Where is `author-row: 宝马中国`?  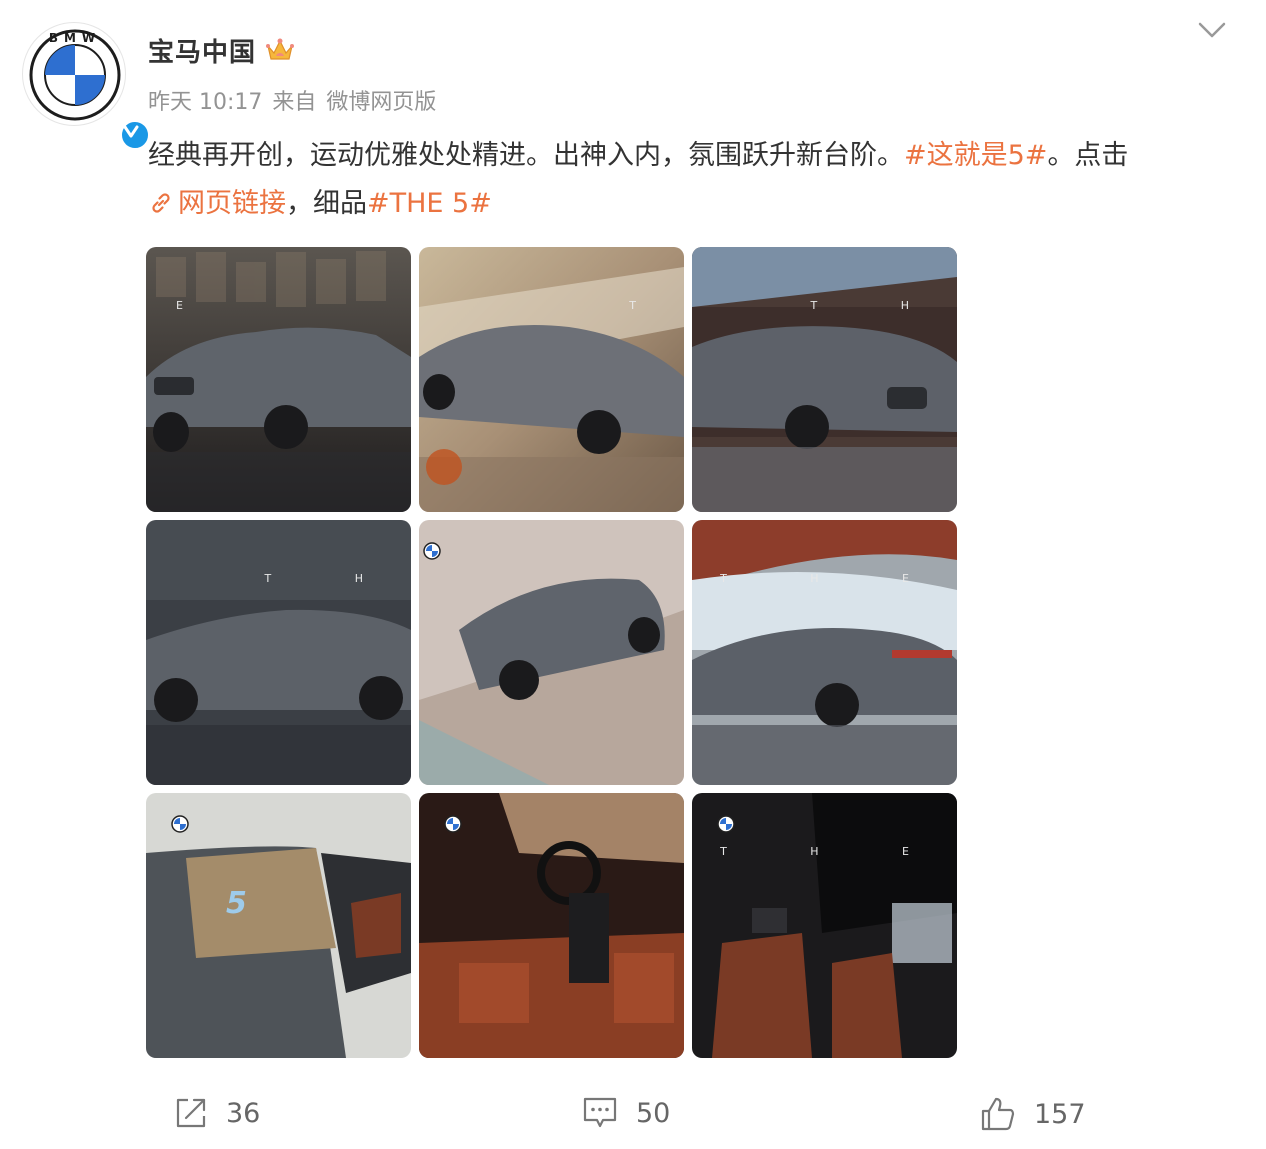 author-row: 宝马中国 is located at coordinates (222, 50).